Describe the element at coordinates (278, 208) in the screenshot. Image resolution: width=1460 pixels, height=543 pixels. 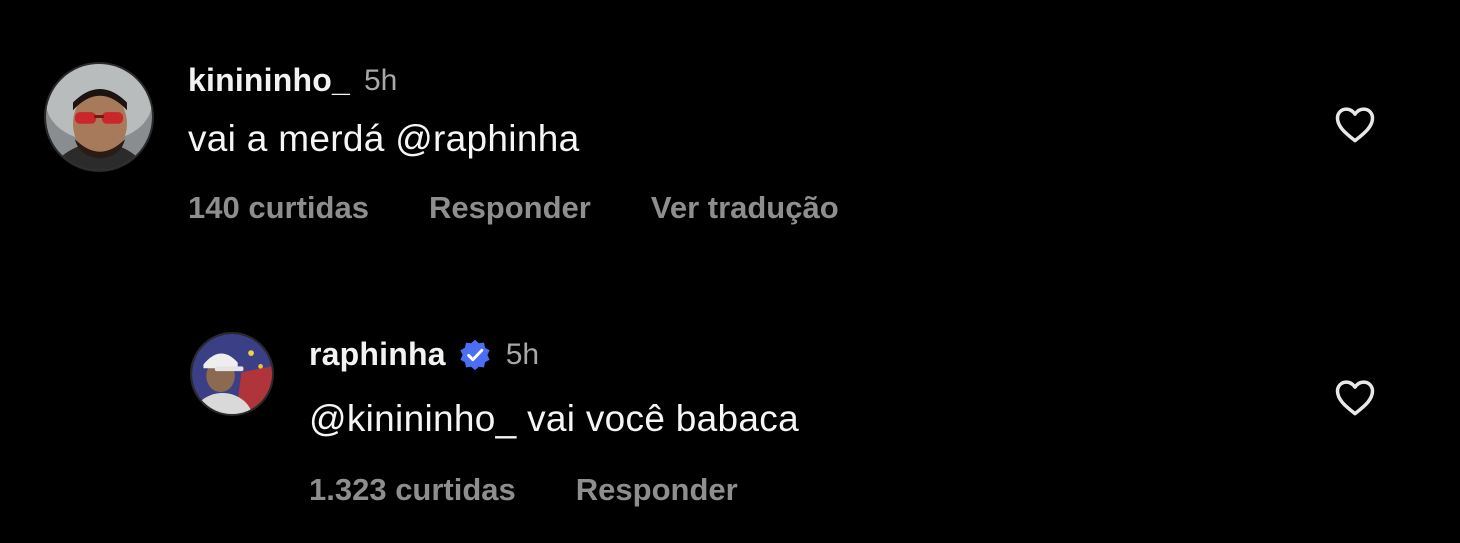
I see `likes-count: 140 curtidas` at that location.